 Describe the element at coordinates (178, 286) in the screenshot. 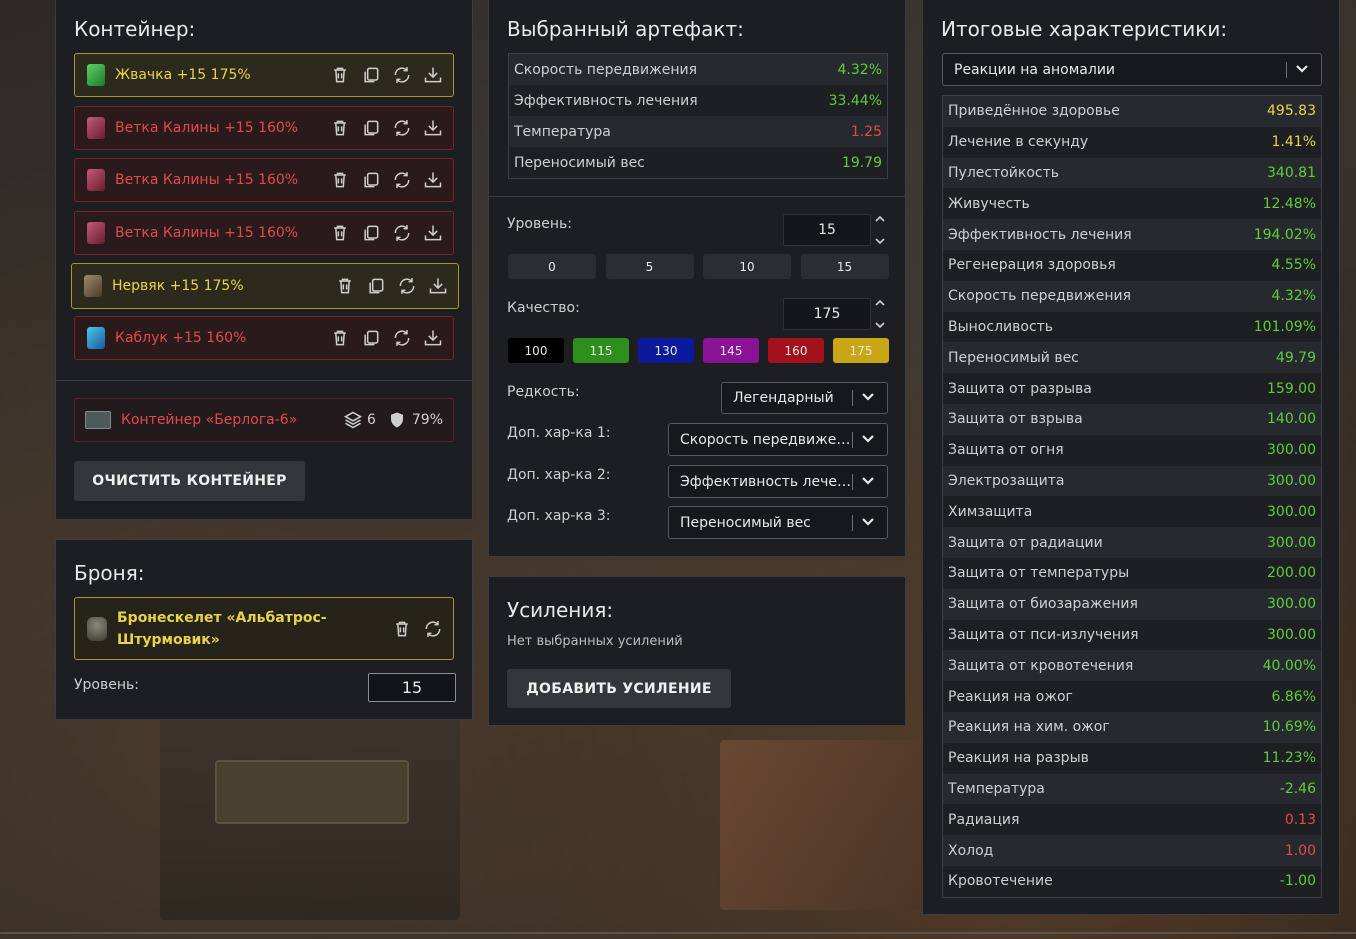

I see `slot-name: Нервяк +15 175%` at that location.